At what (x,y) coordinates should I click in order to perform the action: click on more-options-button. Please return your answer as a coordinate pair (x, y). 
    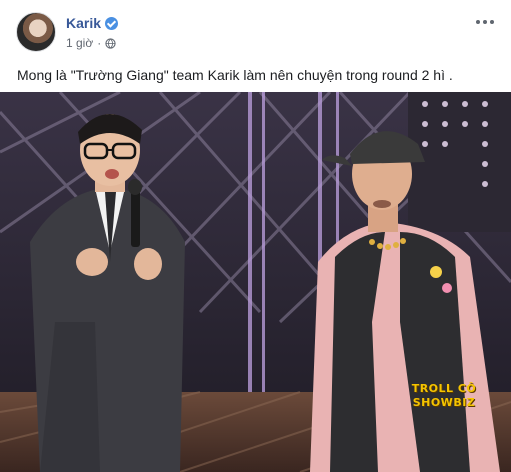
    Looking at the image, I should click on (485, 22).